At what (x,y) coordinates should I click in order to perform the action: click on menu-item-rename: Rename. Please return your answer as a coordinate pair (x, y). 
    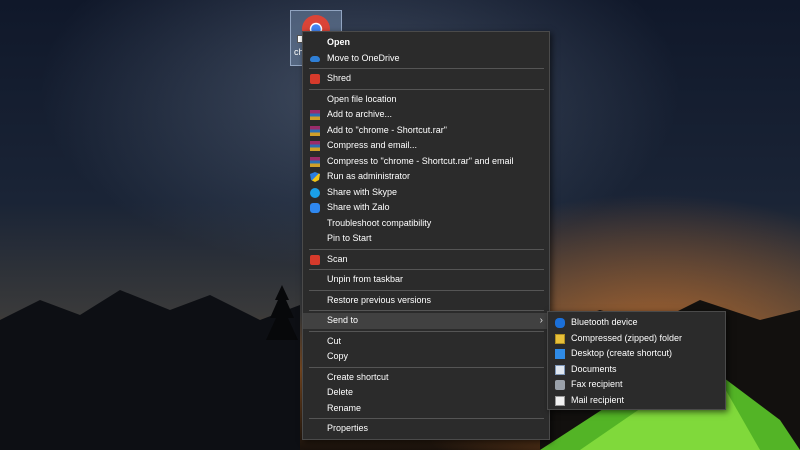
    Looking at the image, I should click on (426, 409).